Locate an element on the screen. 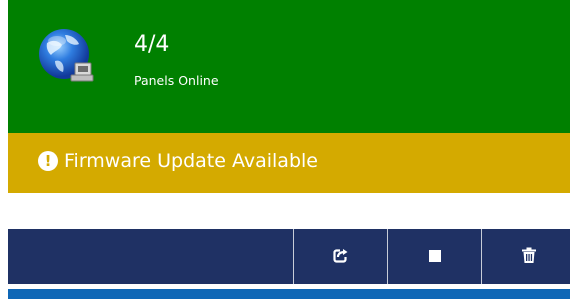  firmware-update-text: Firmware Update Available is located at coordinates (191, 161).